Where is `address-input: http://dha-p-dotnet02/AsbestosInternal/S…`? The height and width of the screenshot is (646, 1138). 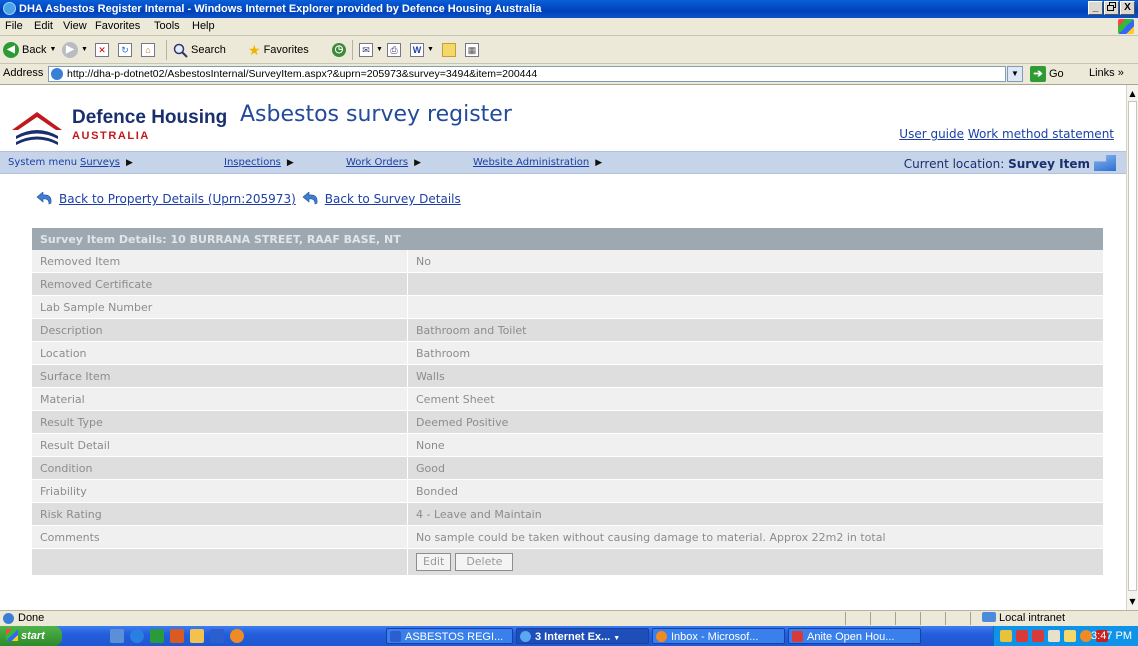 address-input: http://dha-p-dotnet02/AsbestosInternal/S… is located at coordinates (527, 74).